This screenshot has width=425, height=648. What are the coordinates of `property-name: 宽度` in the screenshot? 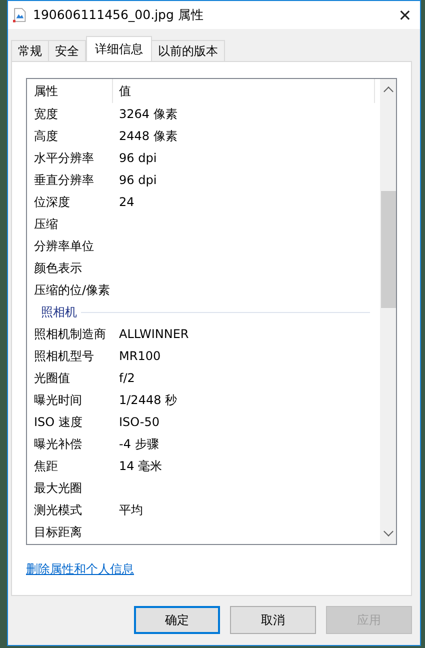 It's located at (46, 114).